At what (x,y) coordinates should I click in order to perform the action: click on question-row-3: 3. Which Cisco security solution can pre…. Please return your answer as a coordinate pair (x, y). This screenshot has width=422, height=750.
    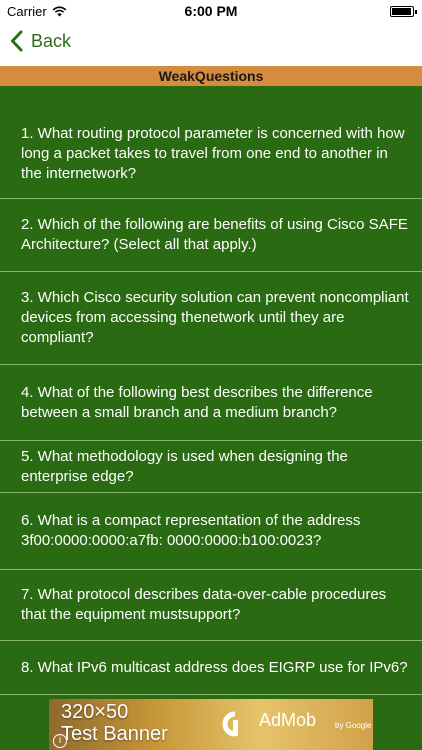
    Looking at the image, I should click on (211, 318).